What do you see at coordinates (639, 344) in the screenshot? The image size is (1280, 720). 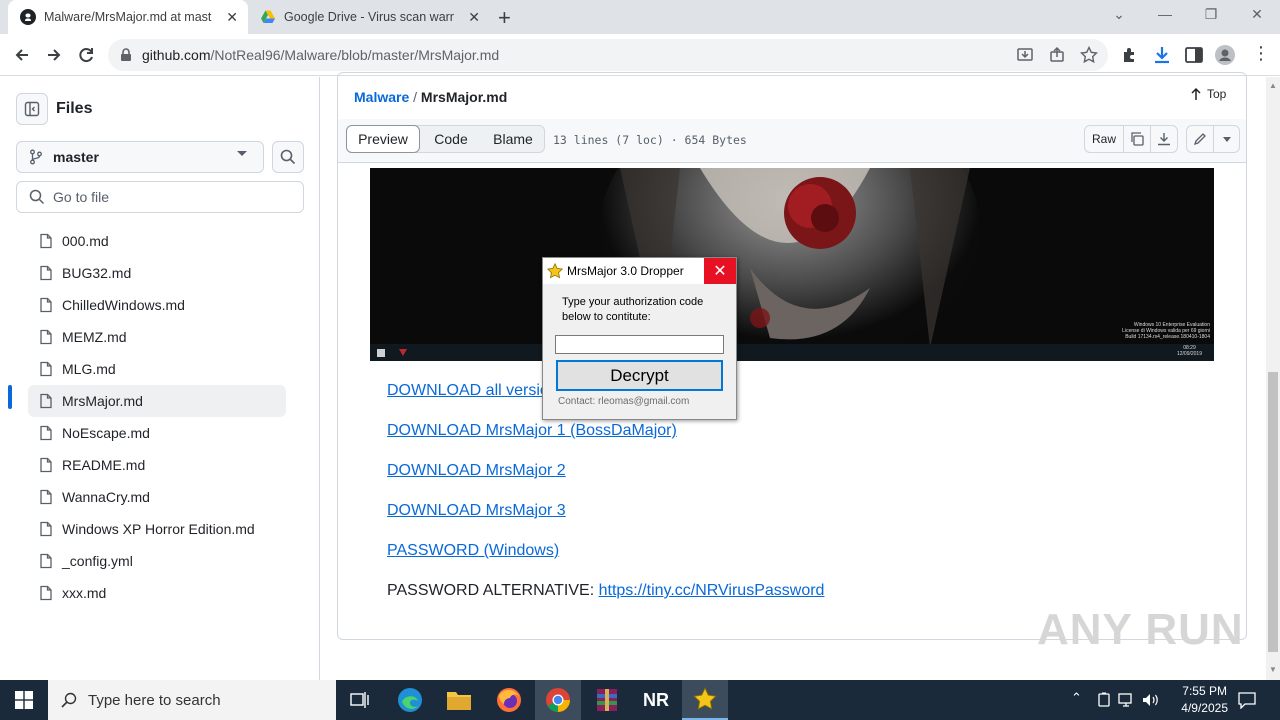 I see `authorization-code-input` at bounding box center [639, 344].